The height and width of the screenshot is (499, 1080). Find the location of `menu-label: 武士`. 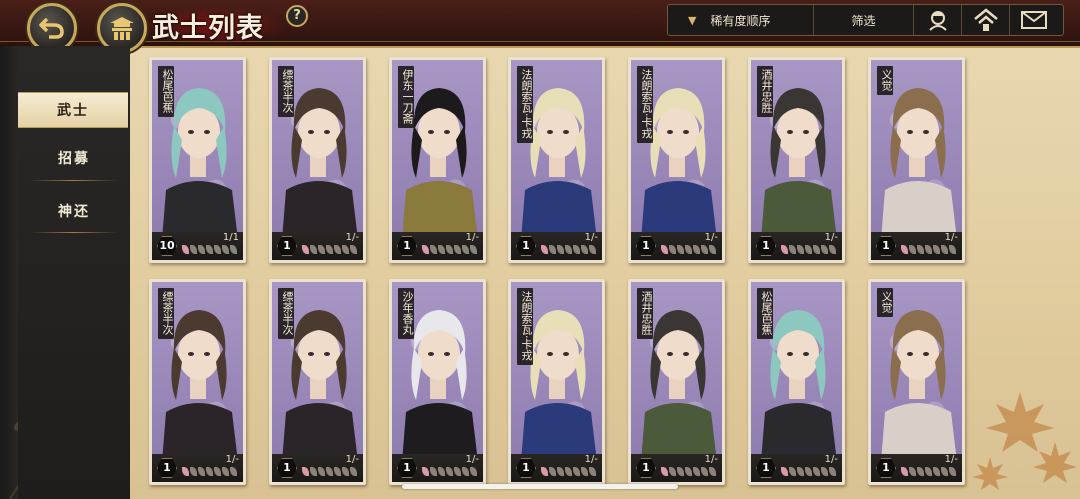

menu-label: 武士 is located at coordinates (73, 111).